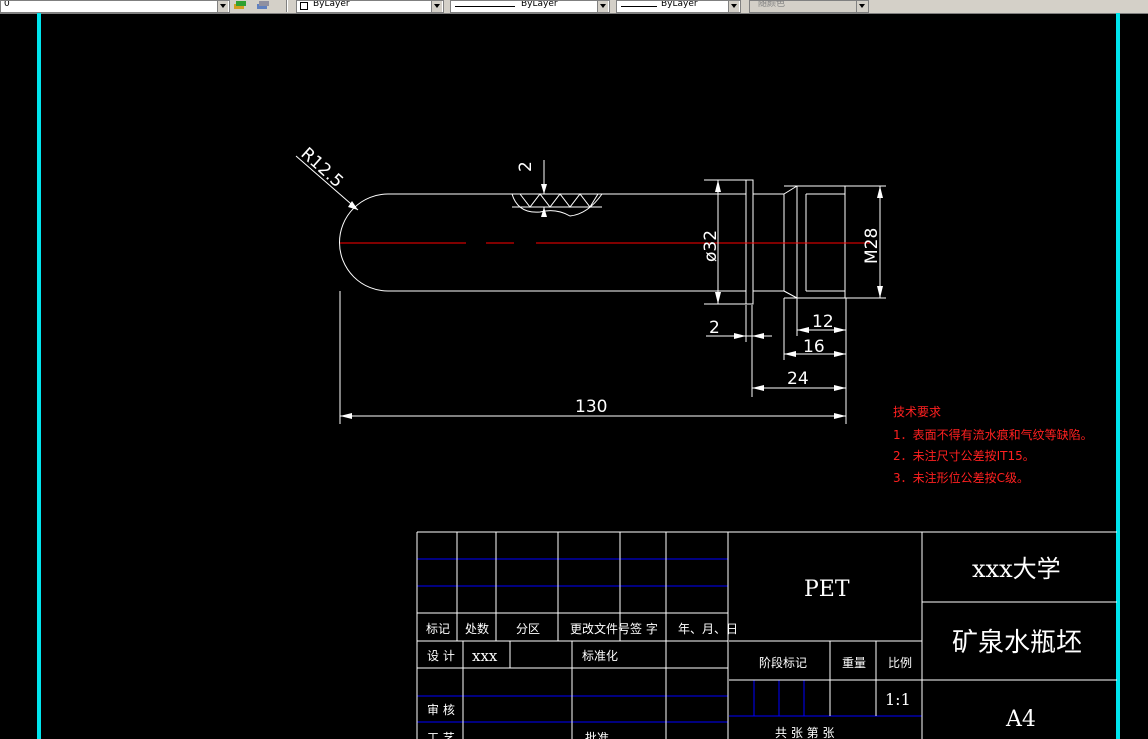 The height and width of the screenshot is (739, 1148). What do you see at coordinates (600, 628) in the screenshot?
I see `header-change-doc: 更改文件号` at bounding box center [600, 628].